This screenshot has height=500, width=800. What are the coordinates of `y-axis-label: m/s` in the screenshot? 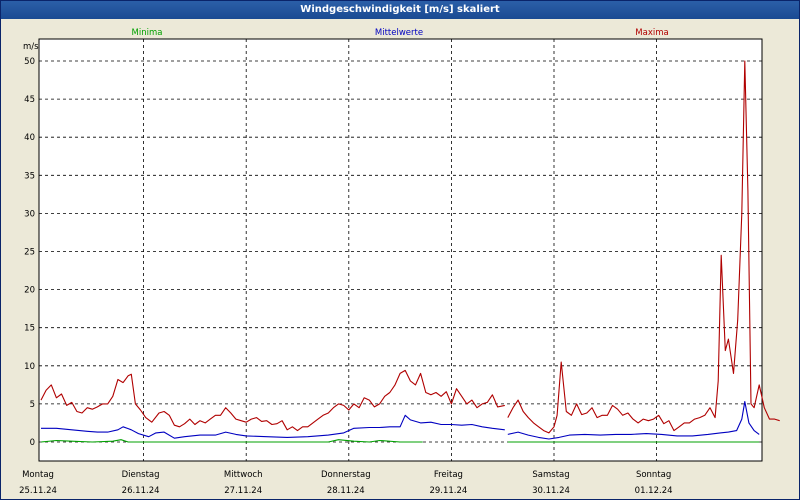 It's located at (31, 47).